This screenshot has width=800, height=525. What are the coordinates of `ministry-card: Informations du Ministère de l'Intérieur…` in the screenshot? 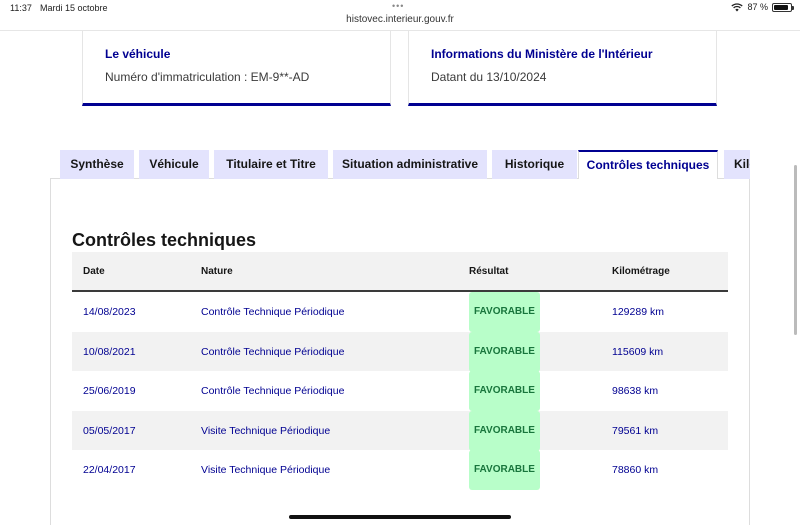 It's located at (562, 68).